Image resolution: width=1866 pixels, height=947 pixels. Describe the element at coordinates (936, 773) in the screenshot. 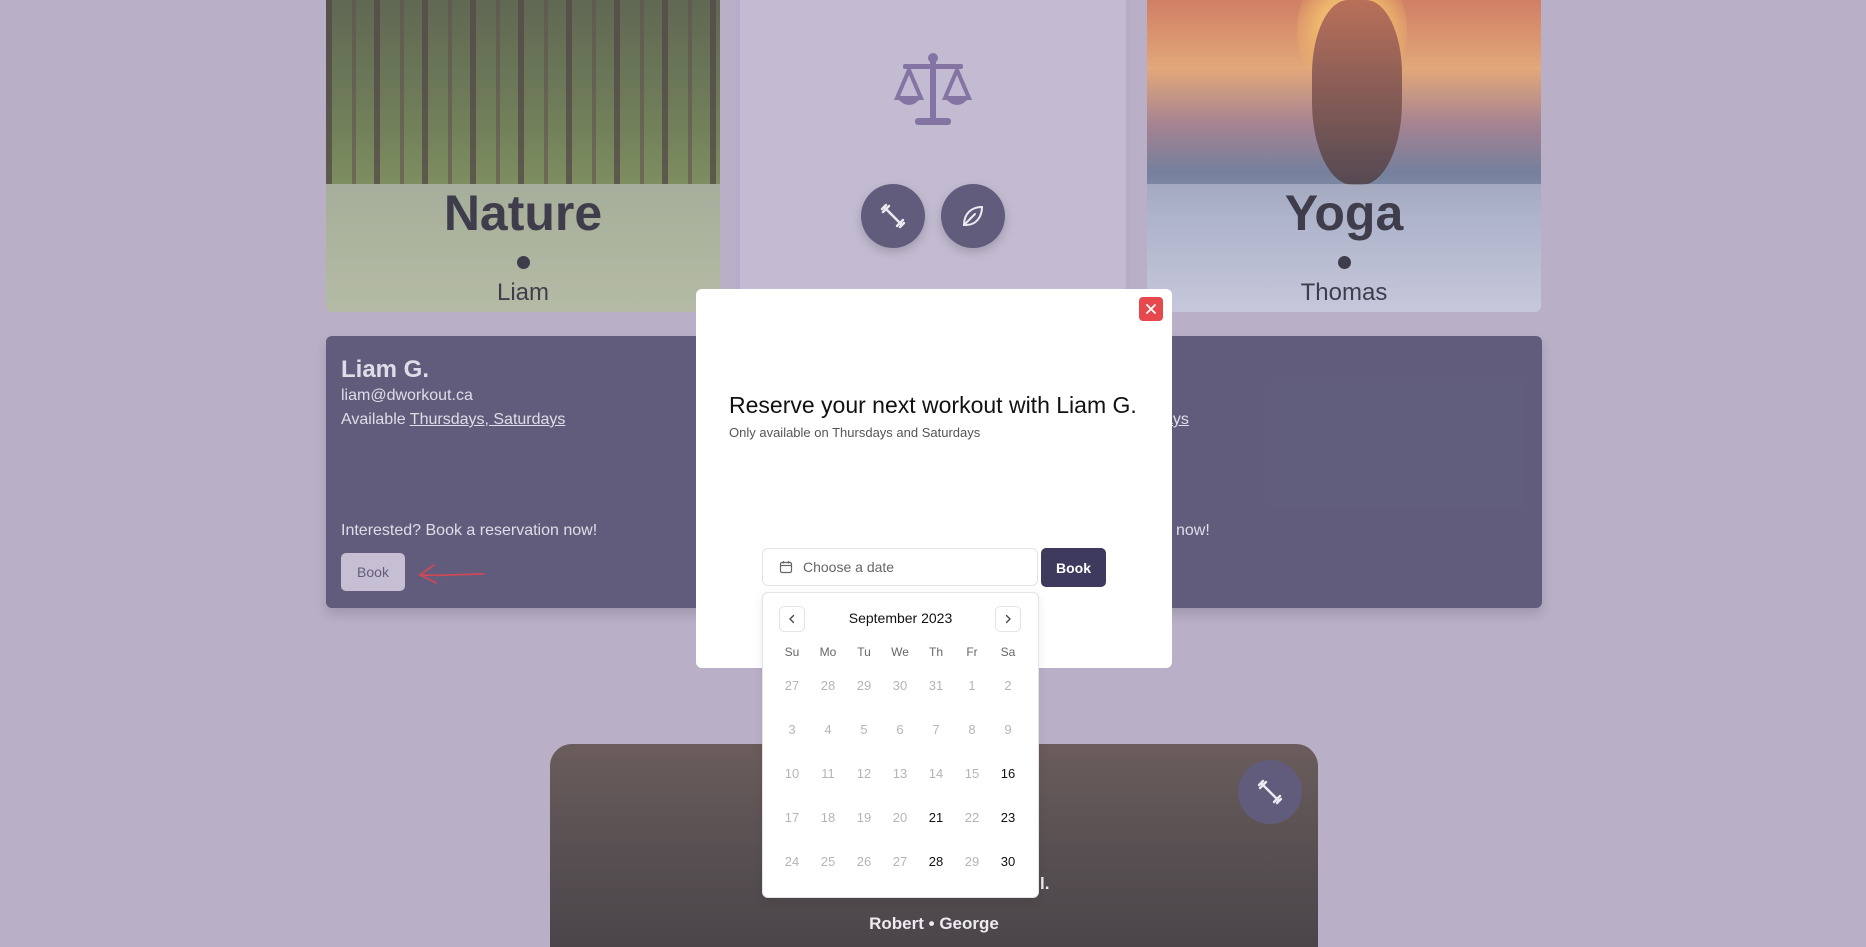

I see `calendar-day-disabled: 14` at that location.